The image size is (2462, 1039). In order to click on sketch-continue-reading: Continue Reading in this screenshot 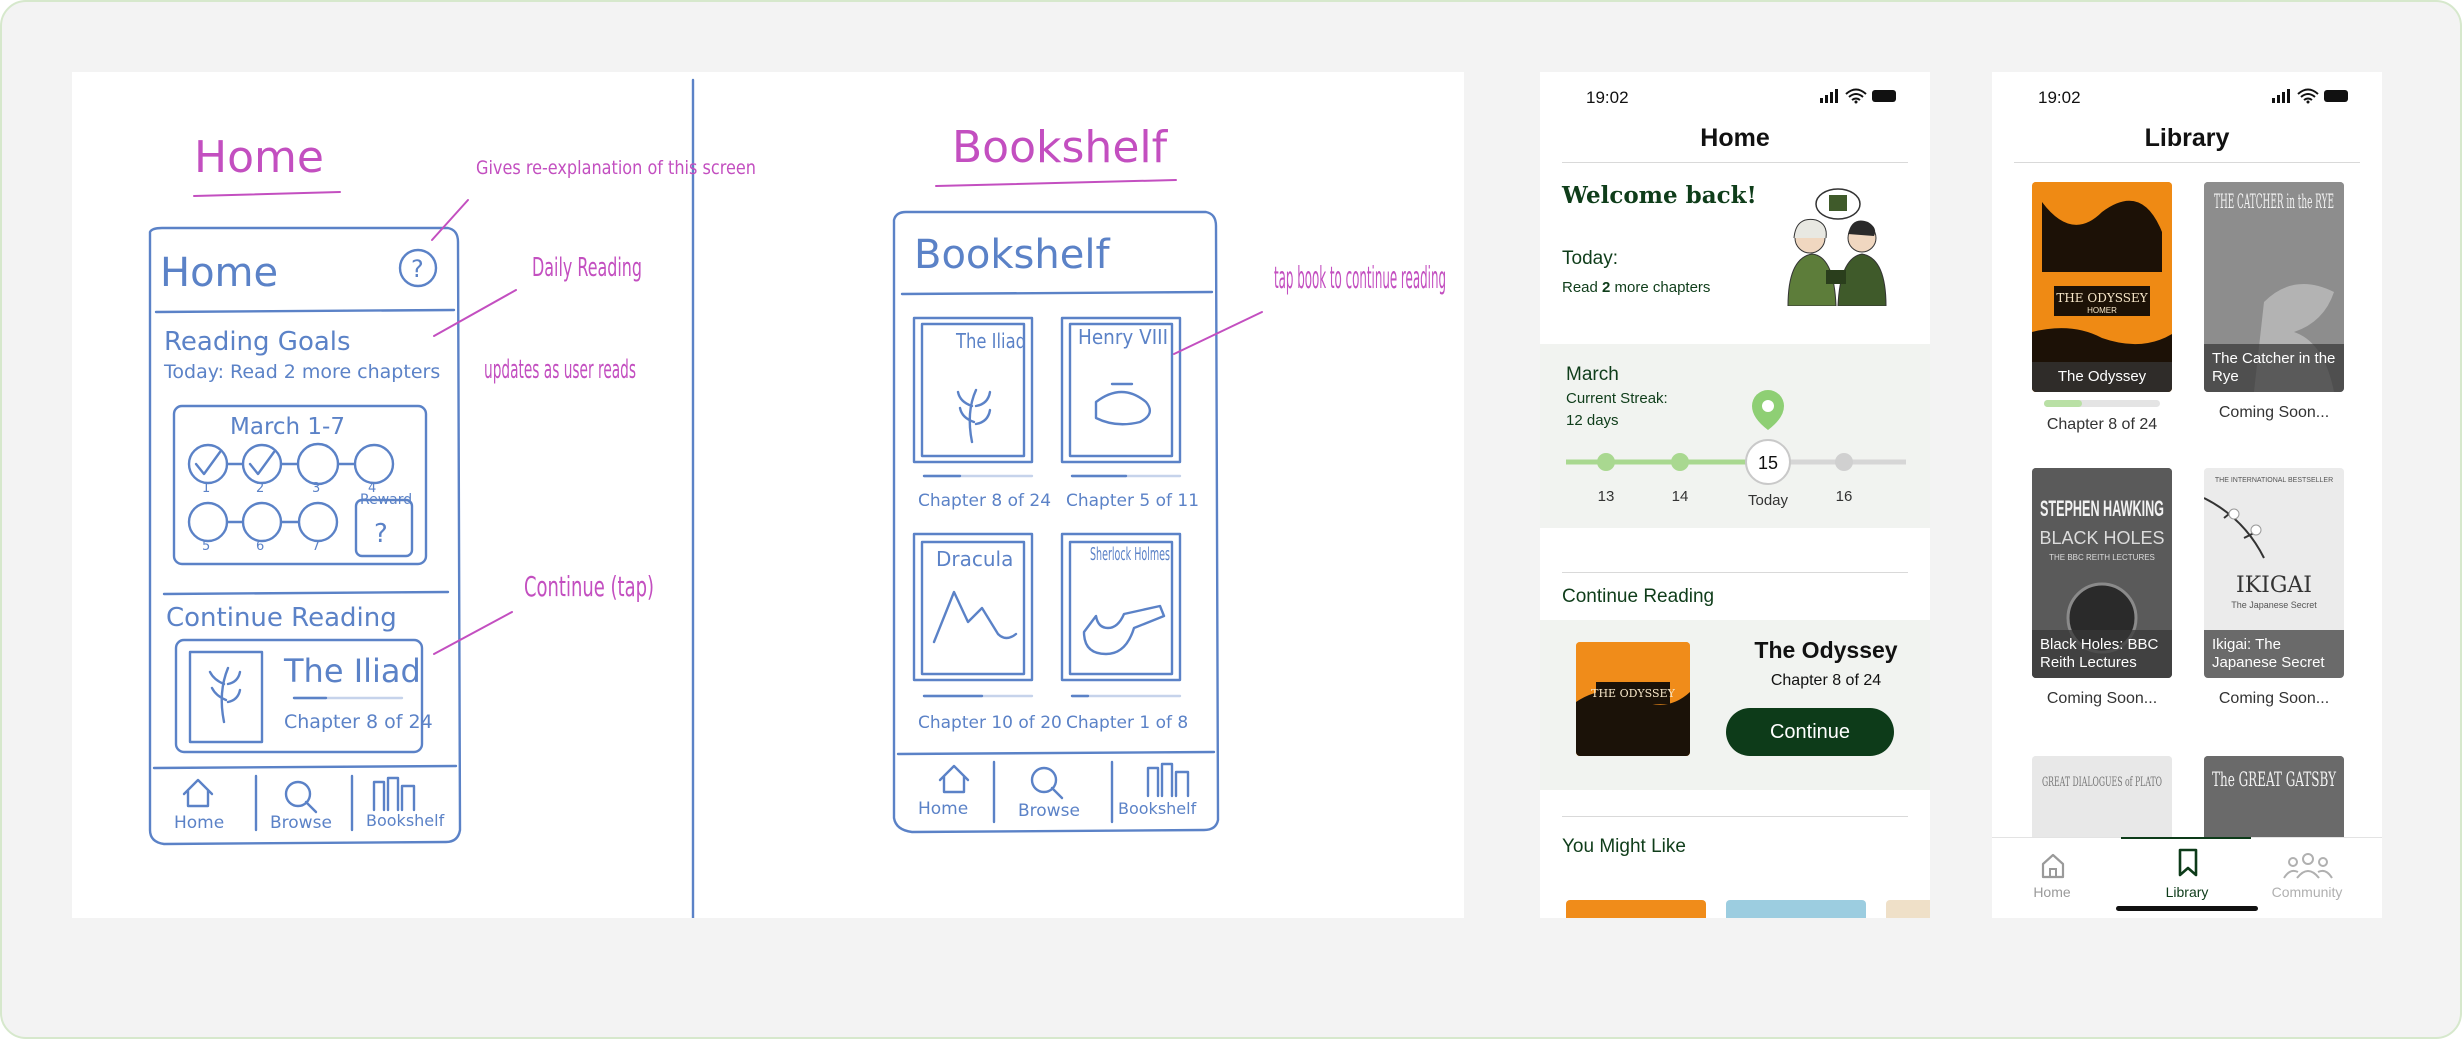, I will do `click(281, 618)`.